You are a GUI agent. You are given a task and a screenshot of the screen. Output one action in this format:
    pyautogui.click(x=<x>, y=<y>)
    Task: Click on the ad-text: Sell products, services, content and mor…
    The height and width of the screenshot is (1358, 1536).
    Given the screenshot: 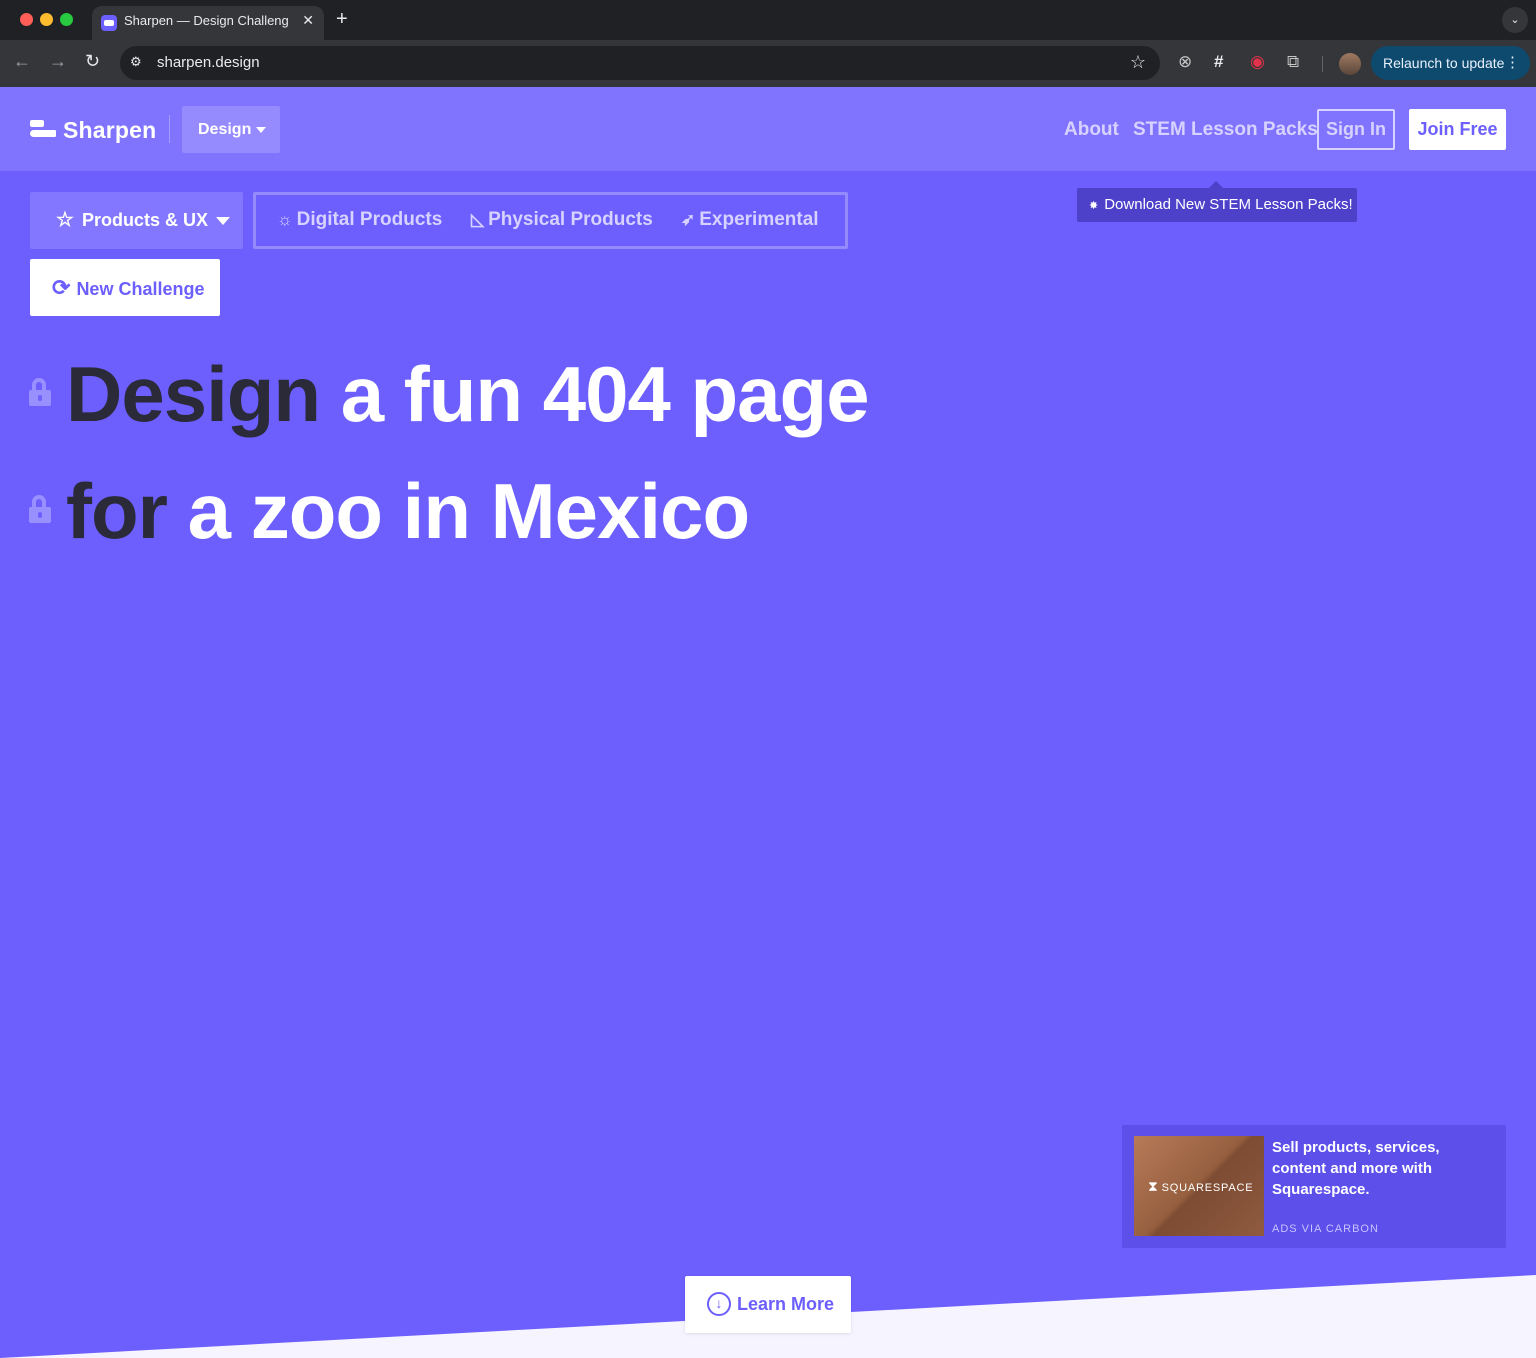 What is the action you would take?
    pyautogui.click(x=1383, y=1168)
    